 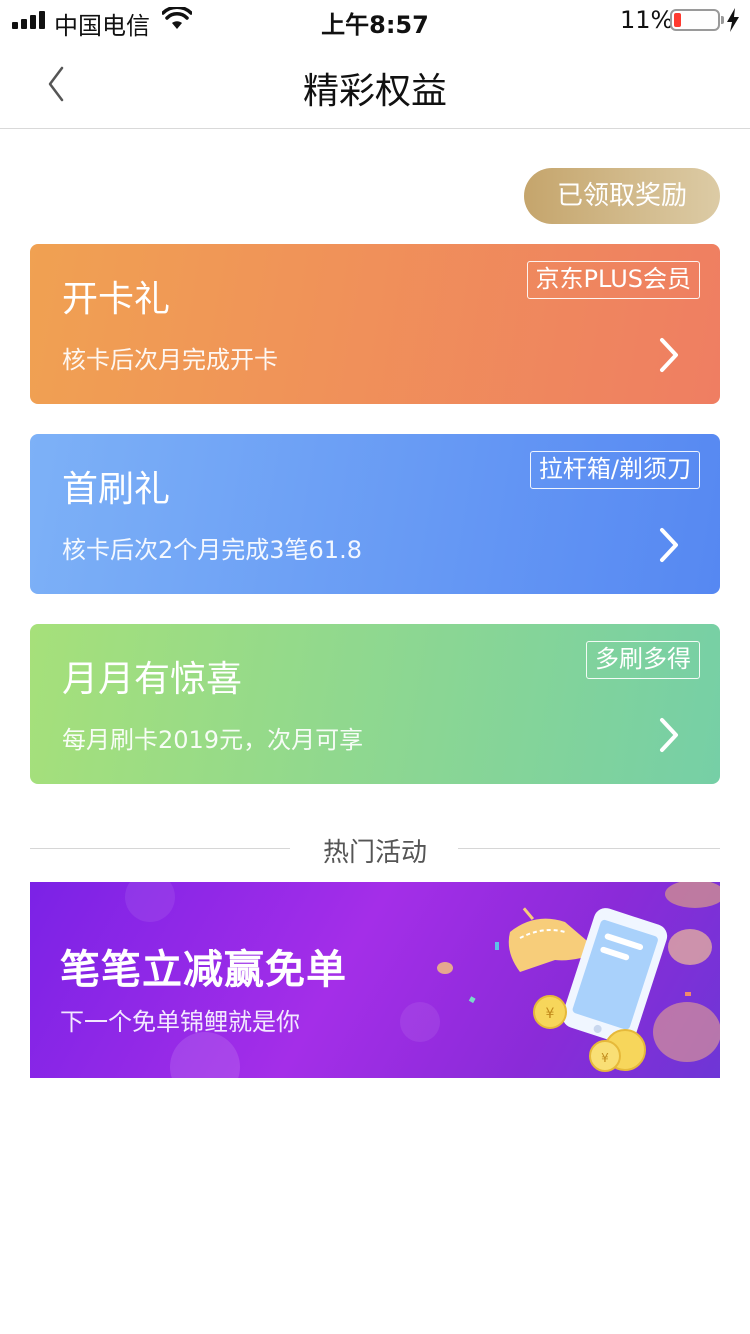 I want to click on card-subtitle: 核卡后次月完成开卡, so click(x=170, y=360).